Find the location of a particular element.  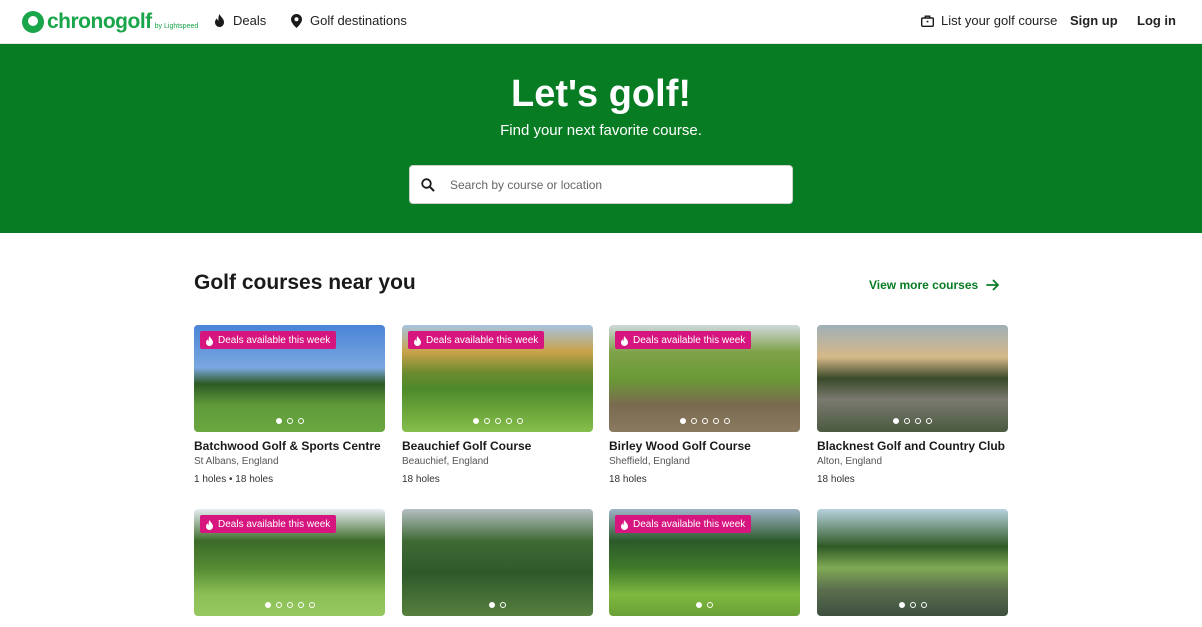

course-location: Sheffield, England is located at coordinates (649, 461).